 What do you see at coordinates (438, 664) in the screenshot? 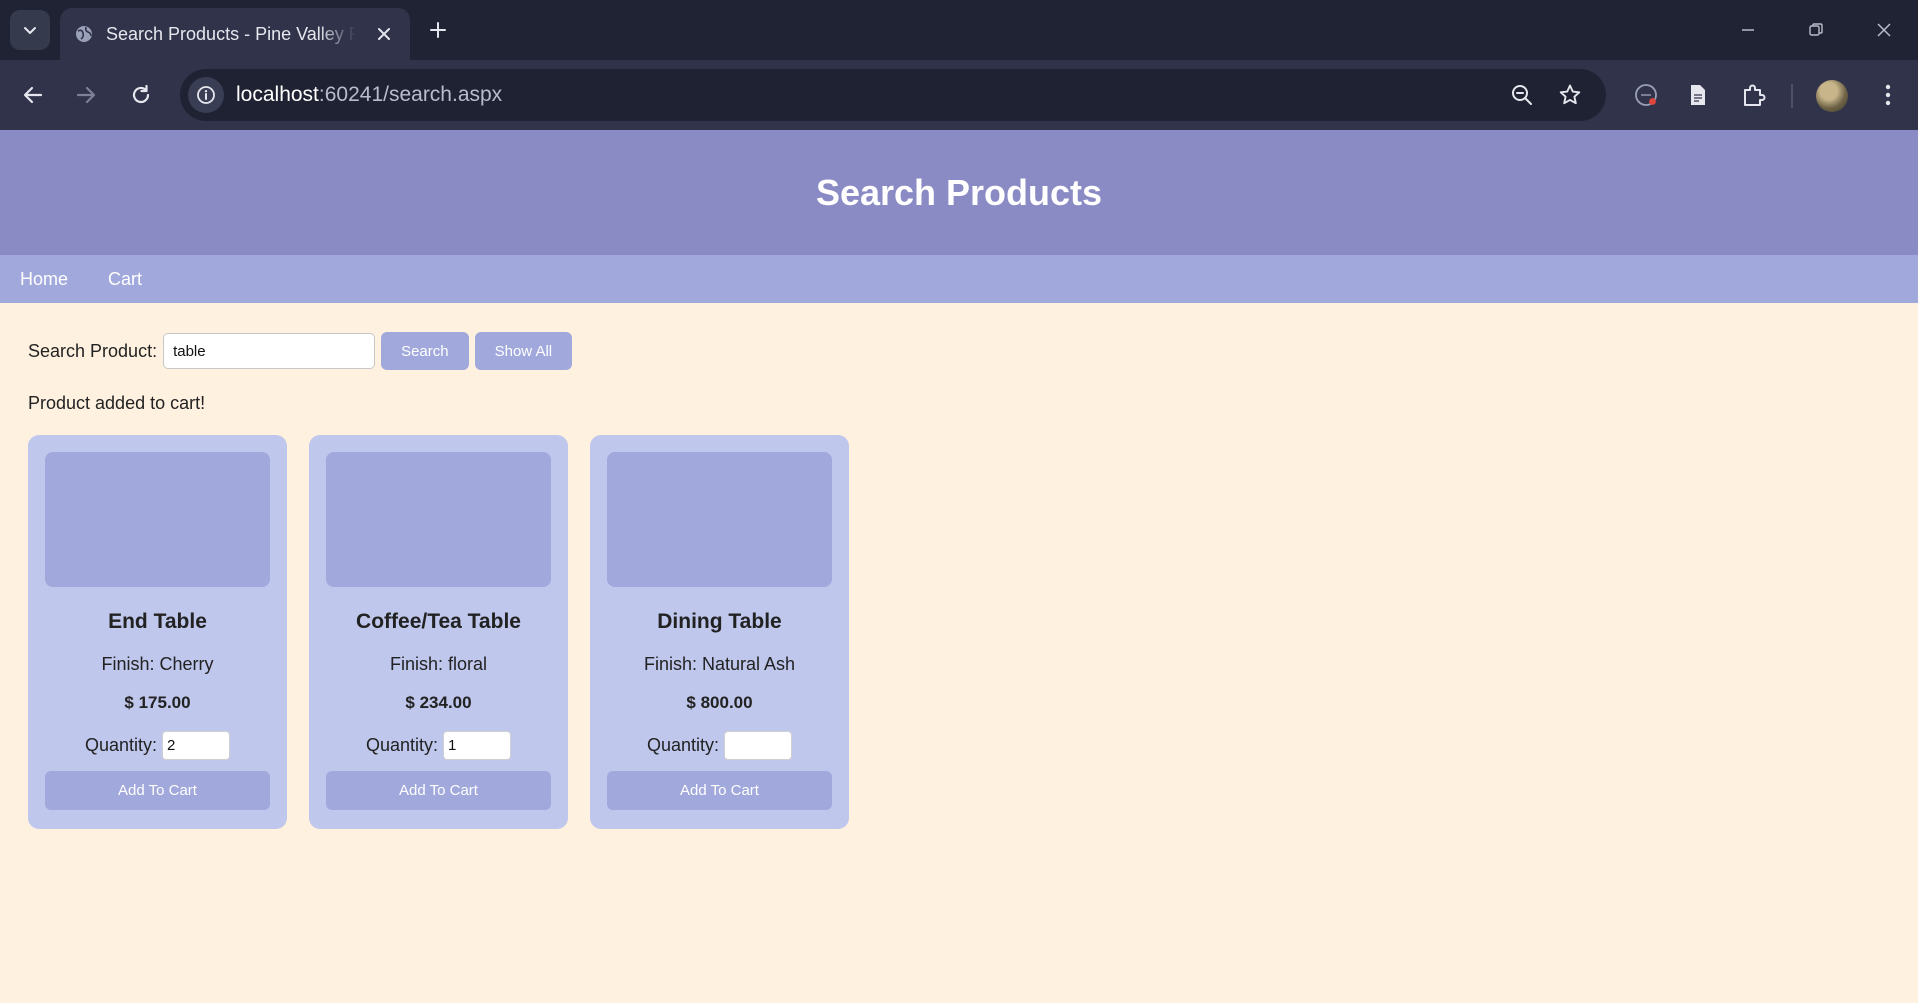
I see `product-finish: Finish: floral` at bounding box center [438, 664].